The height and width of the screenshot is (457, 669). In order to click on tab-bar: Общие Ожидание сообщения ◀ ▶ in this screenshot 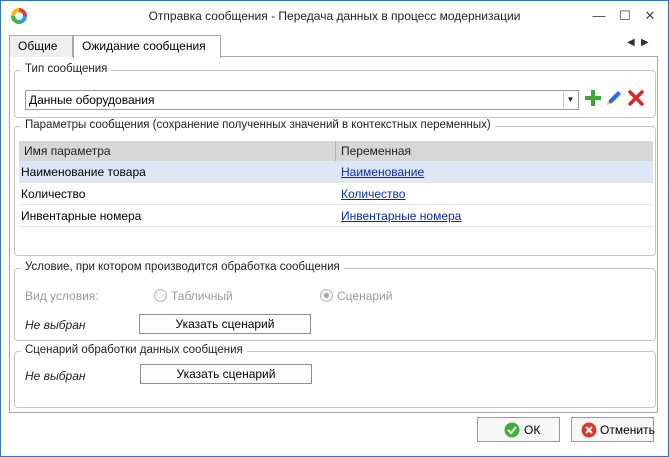, I will do `click(333, 46)`.